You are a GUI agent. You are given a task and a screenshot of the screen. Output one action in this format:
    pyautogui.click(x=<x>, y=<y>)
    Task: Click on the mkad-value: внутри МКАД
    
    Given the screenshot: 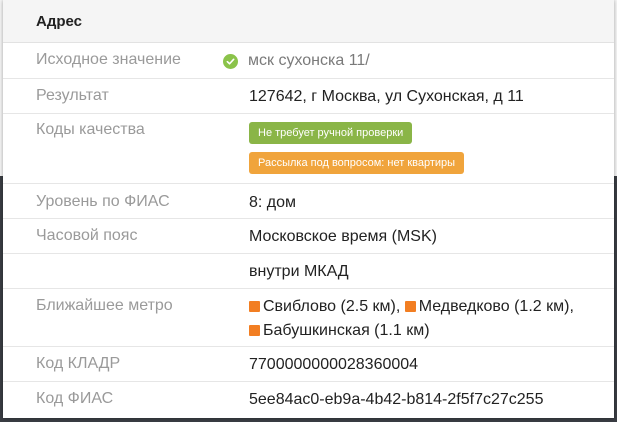 What is the action you would take?
    pyautogui.click(x=299, y=271)
    